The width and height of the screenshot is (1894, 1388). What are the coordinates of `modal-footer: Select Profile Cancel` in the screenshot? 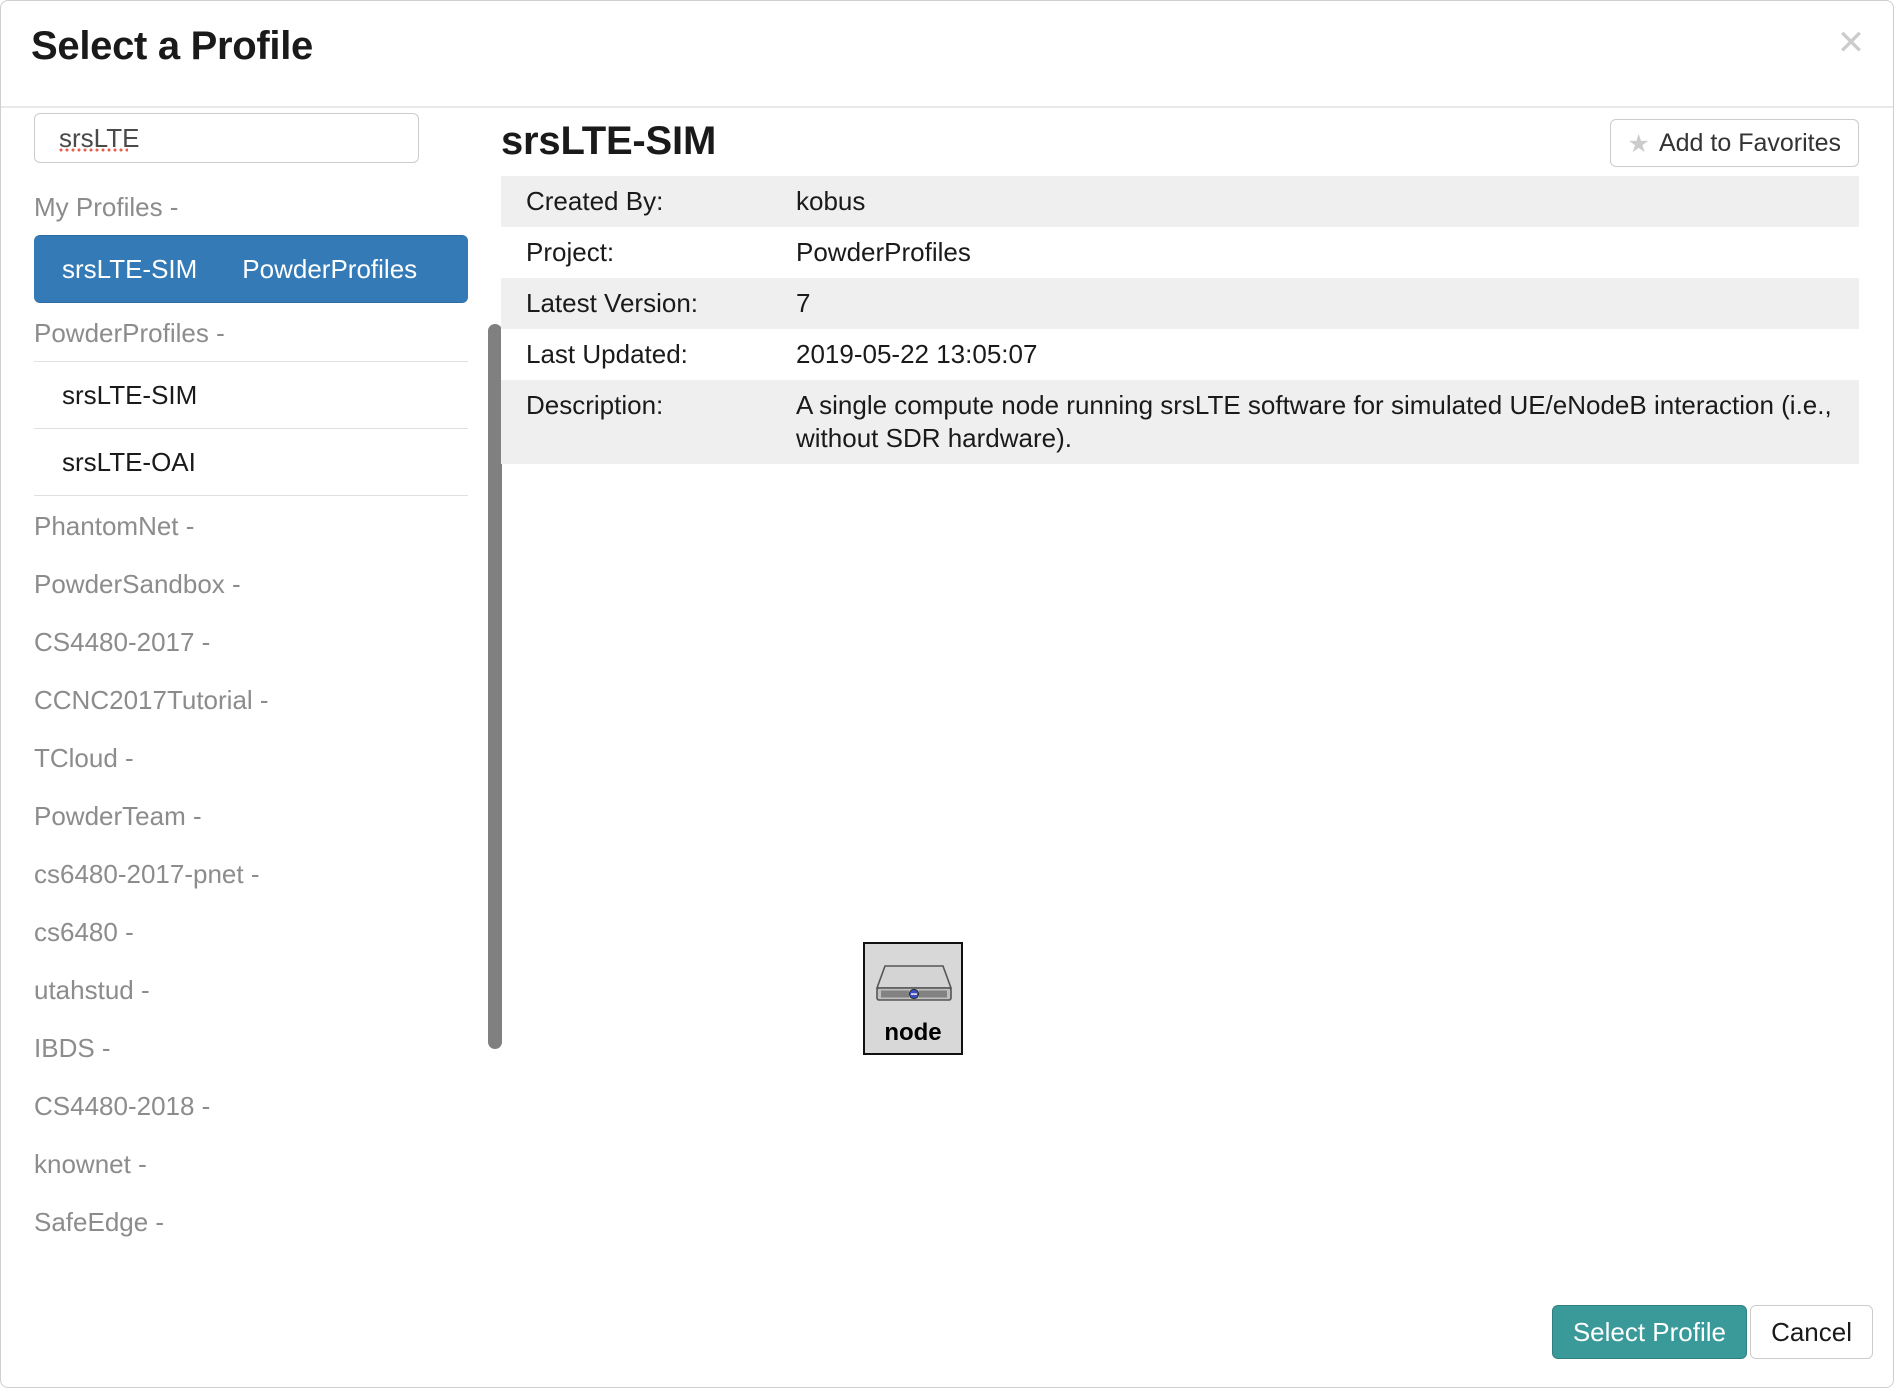 It's located at (947, 1339).